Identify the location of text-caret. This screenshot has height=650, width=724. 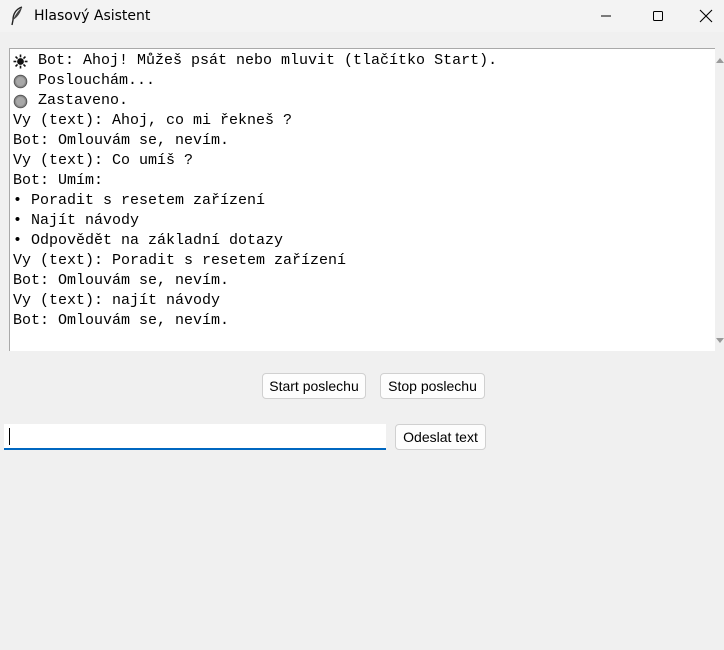
(9, 436).